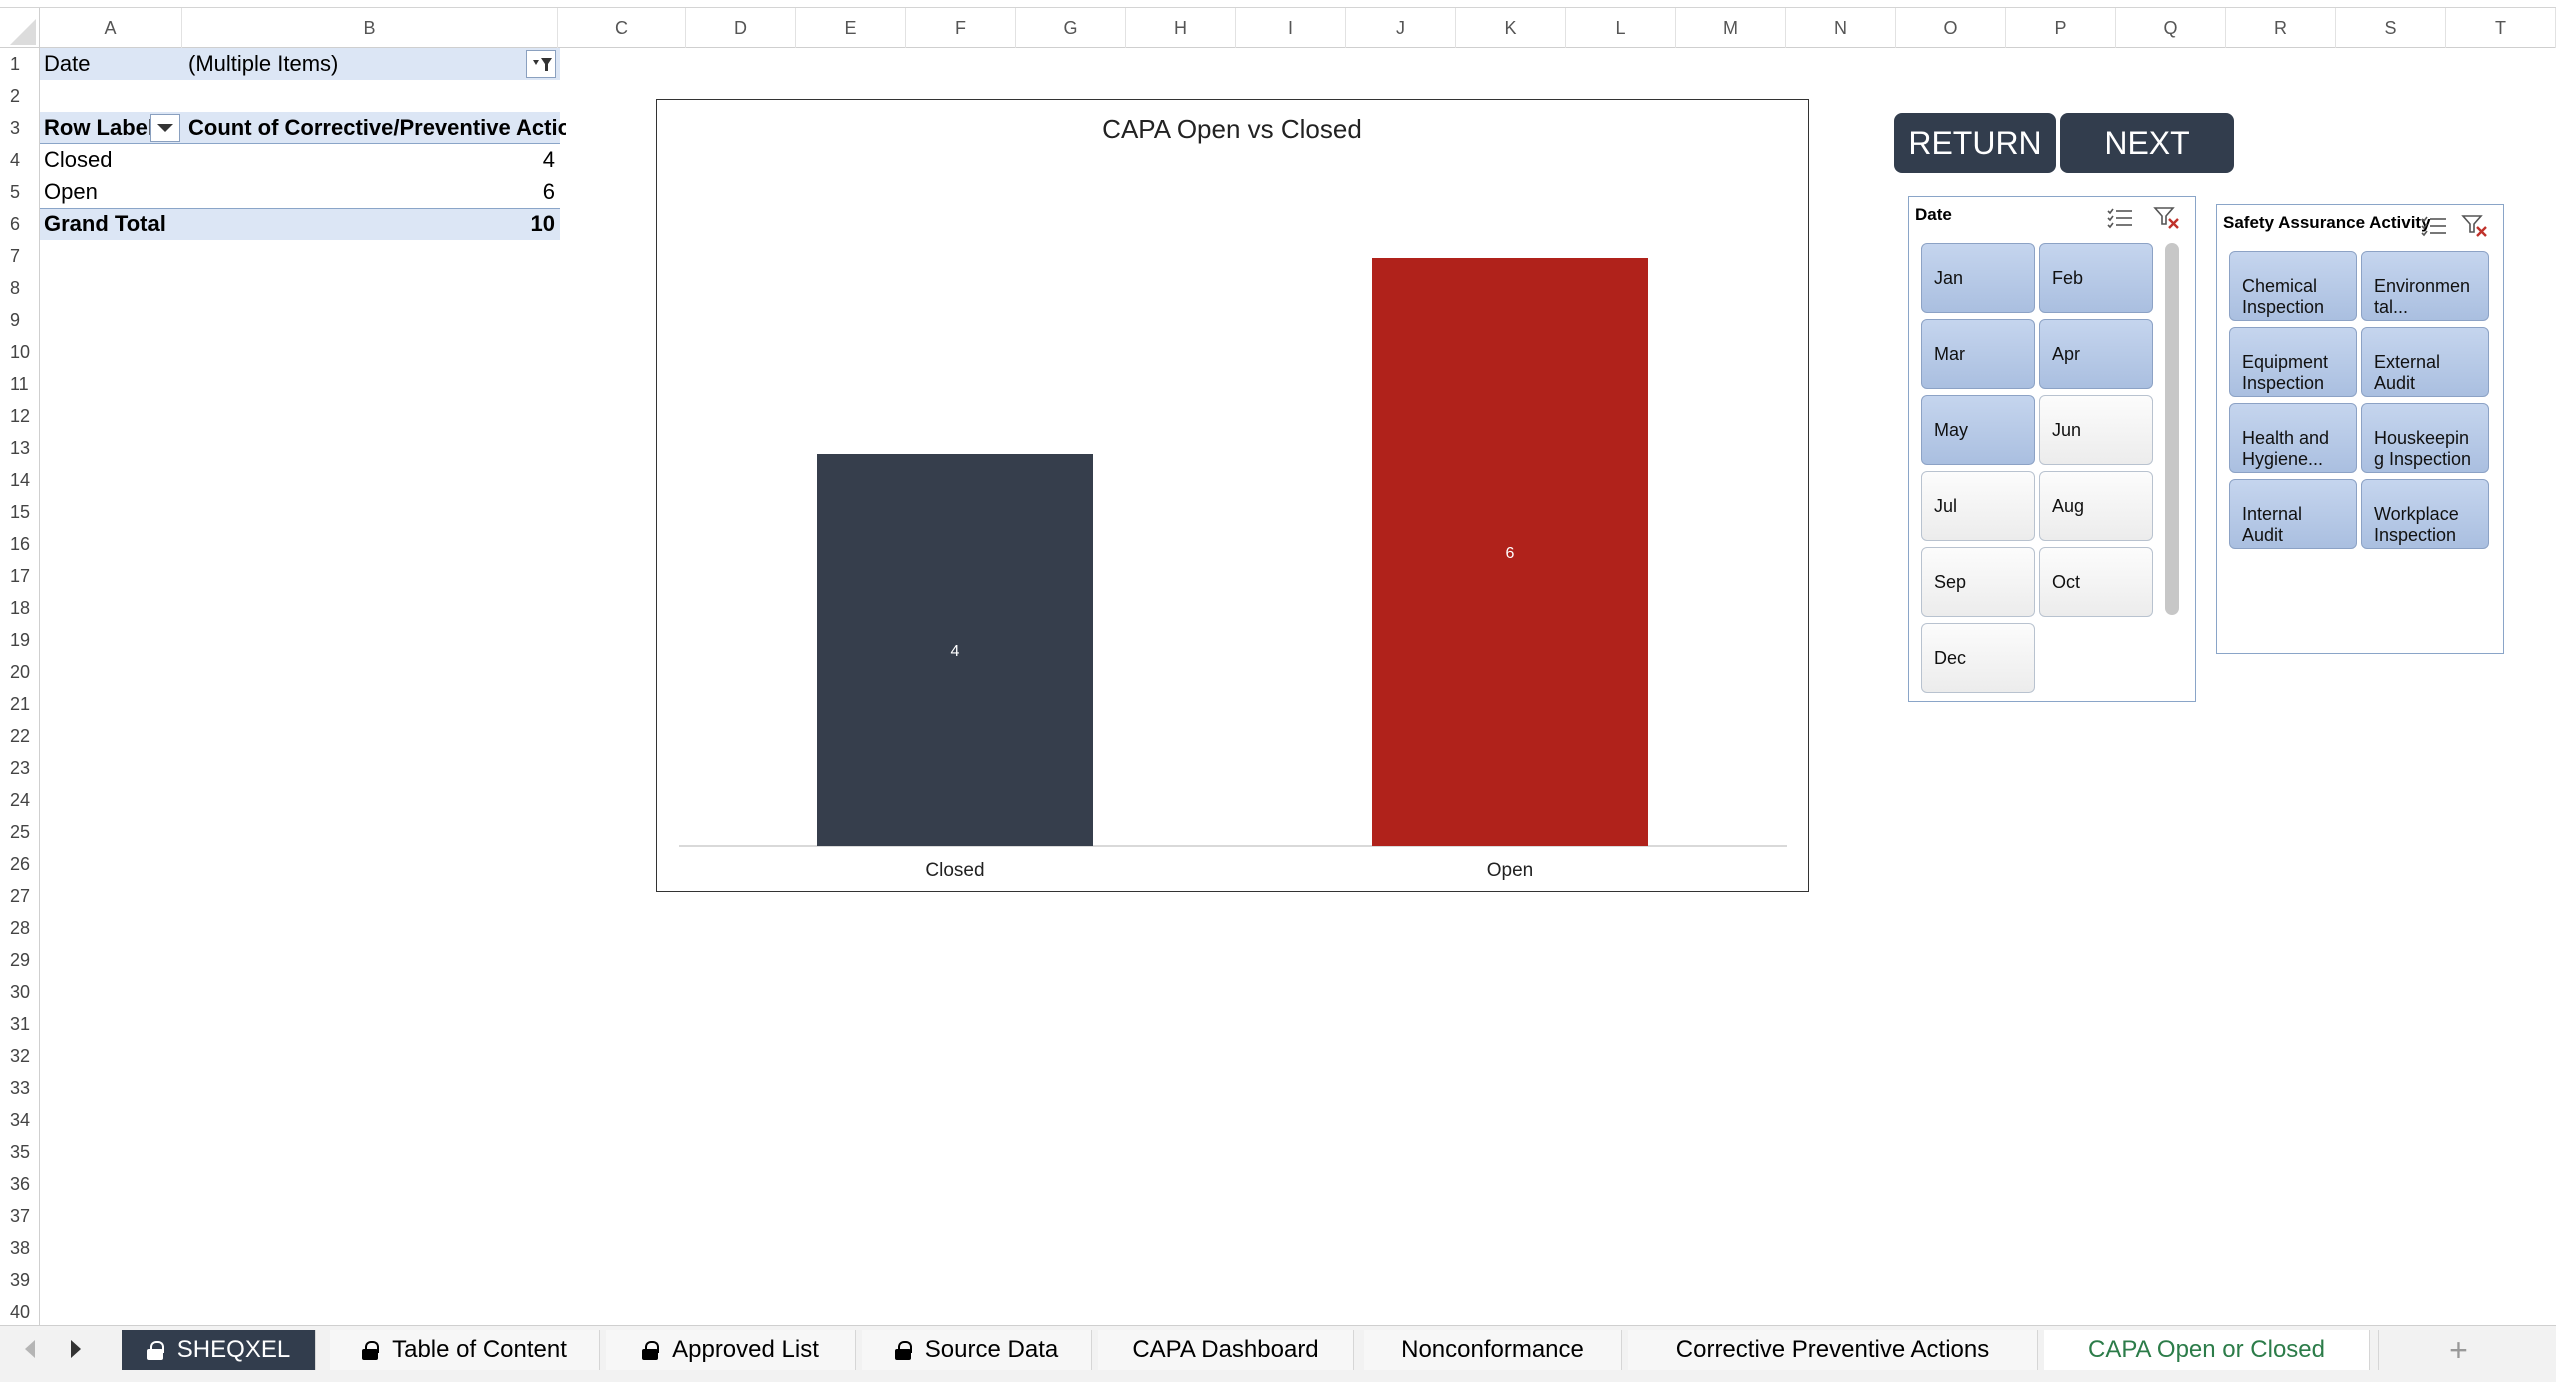 The height and width of the screenshot is (1382, 2556). Describe the element at coordinates (731, 1350) in the screenshot. I see `sheet-tab: Approved List` at that location.